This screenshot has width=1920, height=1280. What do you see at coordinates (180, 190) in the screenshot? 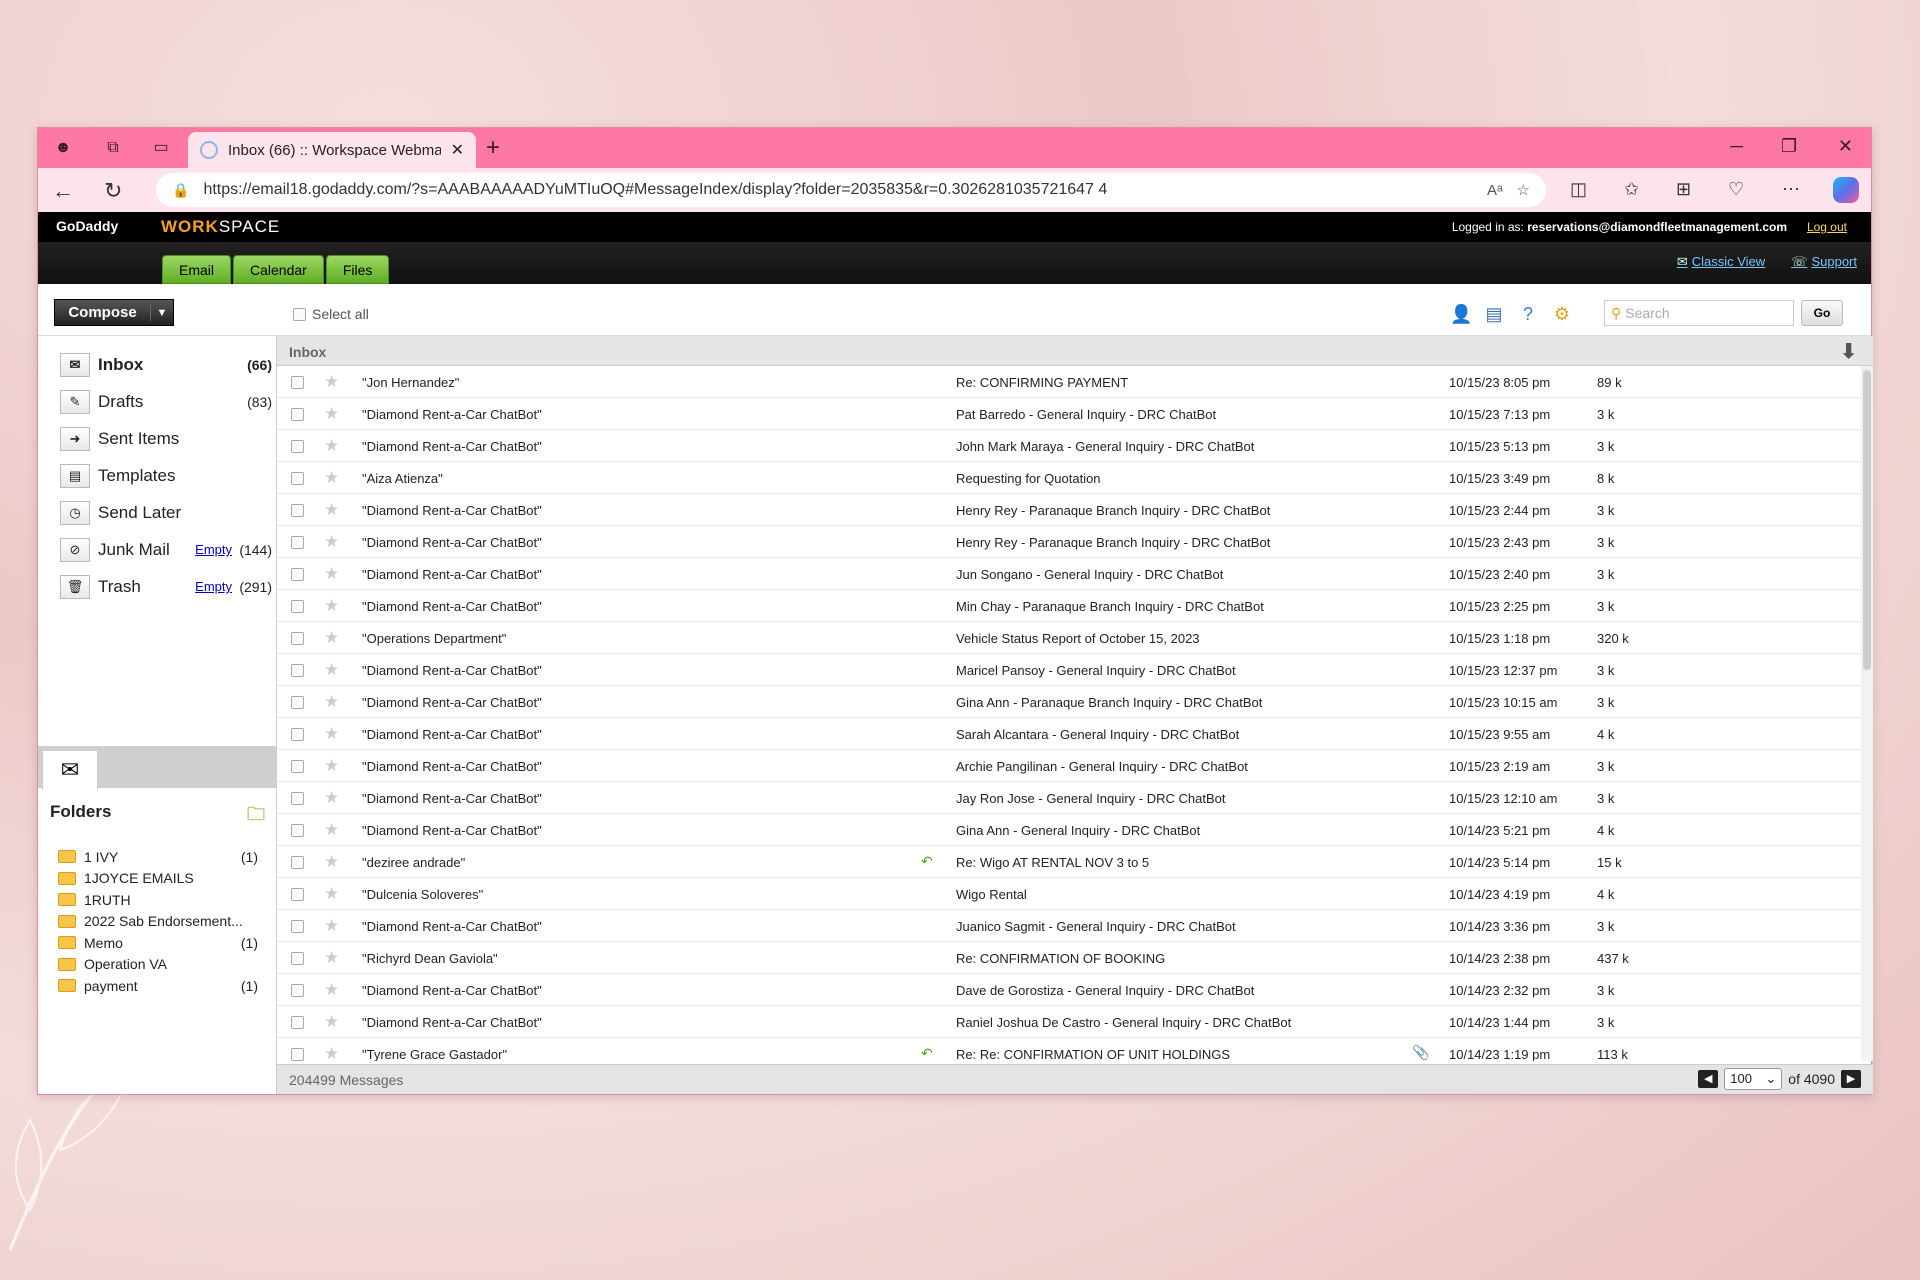
I see `lock-icon: 🔒` at bounding box center [180, 190].